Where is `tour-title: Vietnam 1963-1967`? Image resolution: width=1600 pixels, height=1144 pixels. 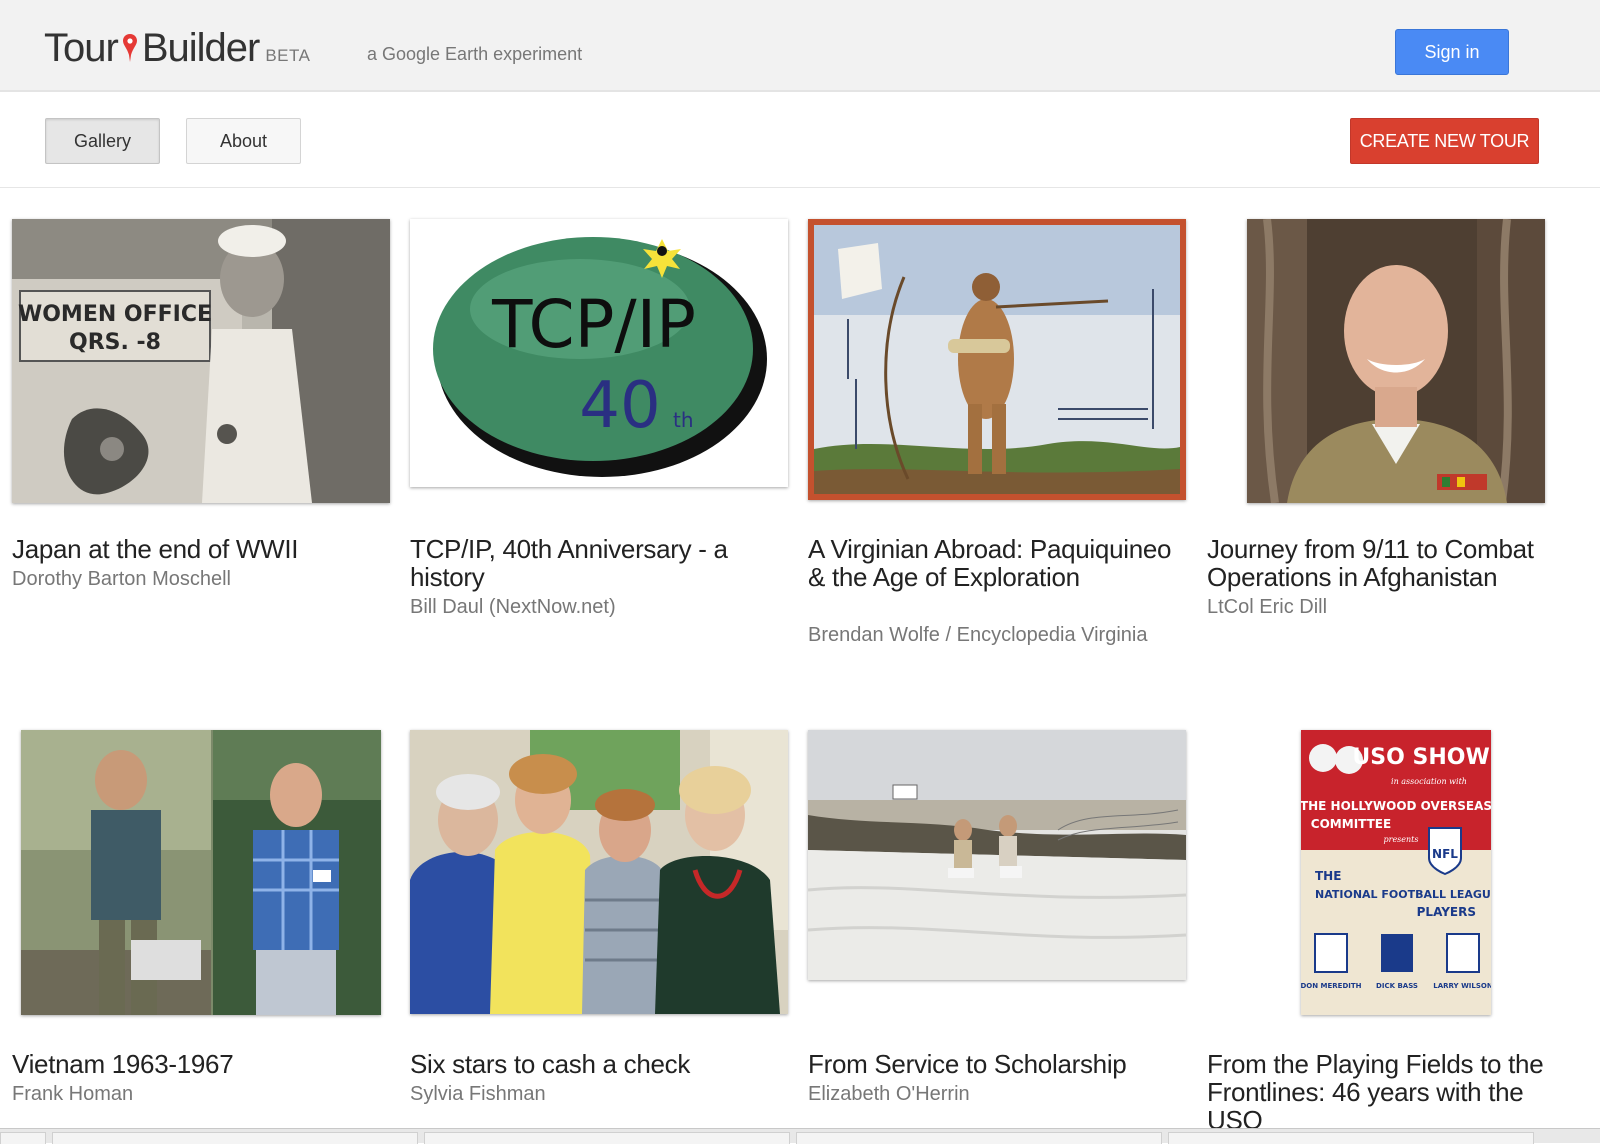
tour-title: Vietnam 1963-1967 is located at coordinates (201, 1064).